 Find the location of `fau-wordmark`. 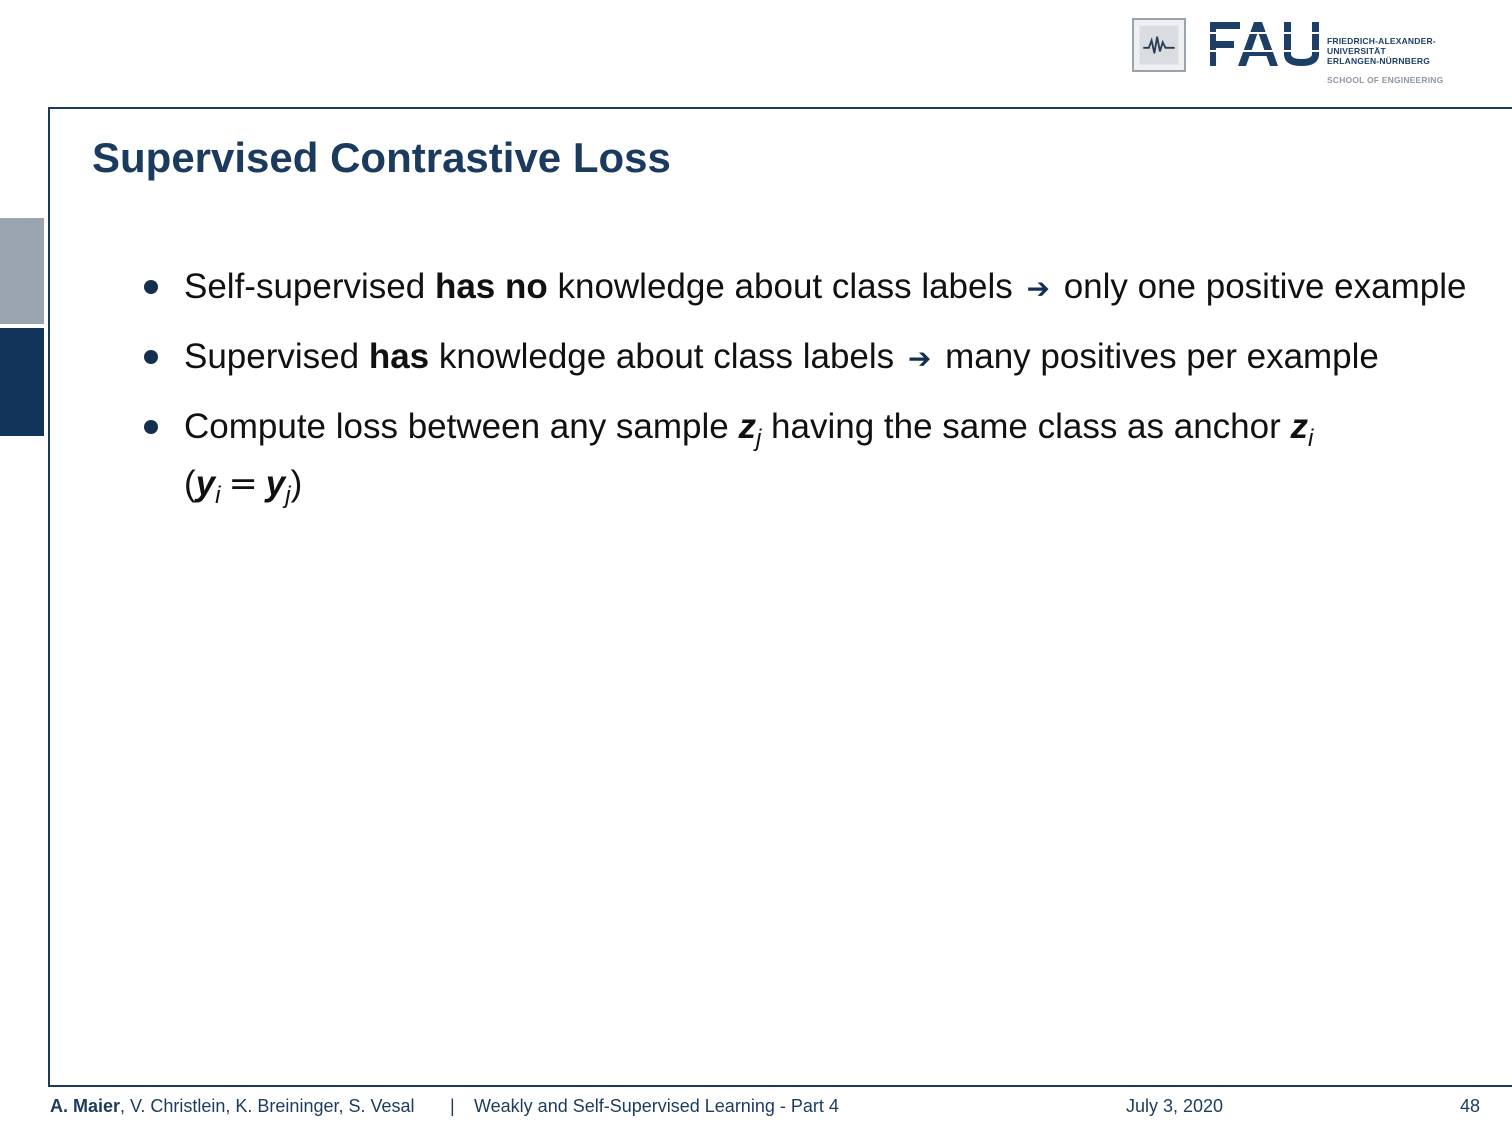

fau-wordmark is located at coordinates (1265, 44).